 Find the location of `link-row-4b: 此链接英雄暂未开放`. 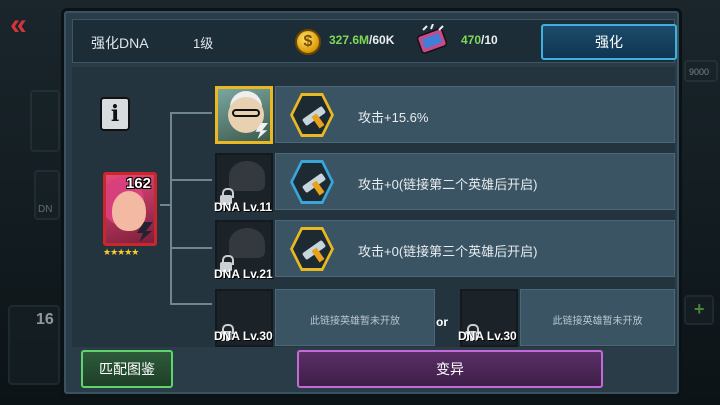

link-row-4b: 此链接英雄暂未开放 is located at coordinates (597, 317).